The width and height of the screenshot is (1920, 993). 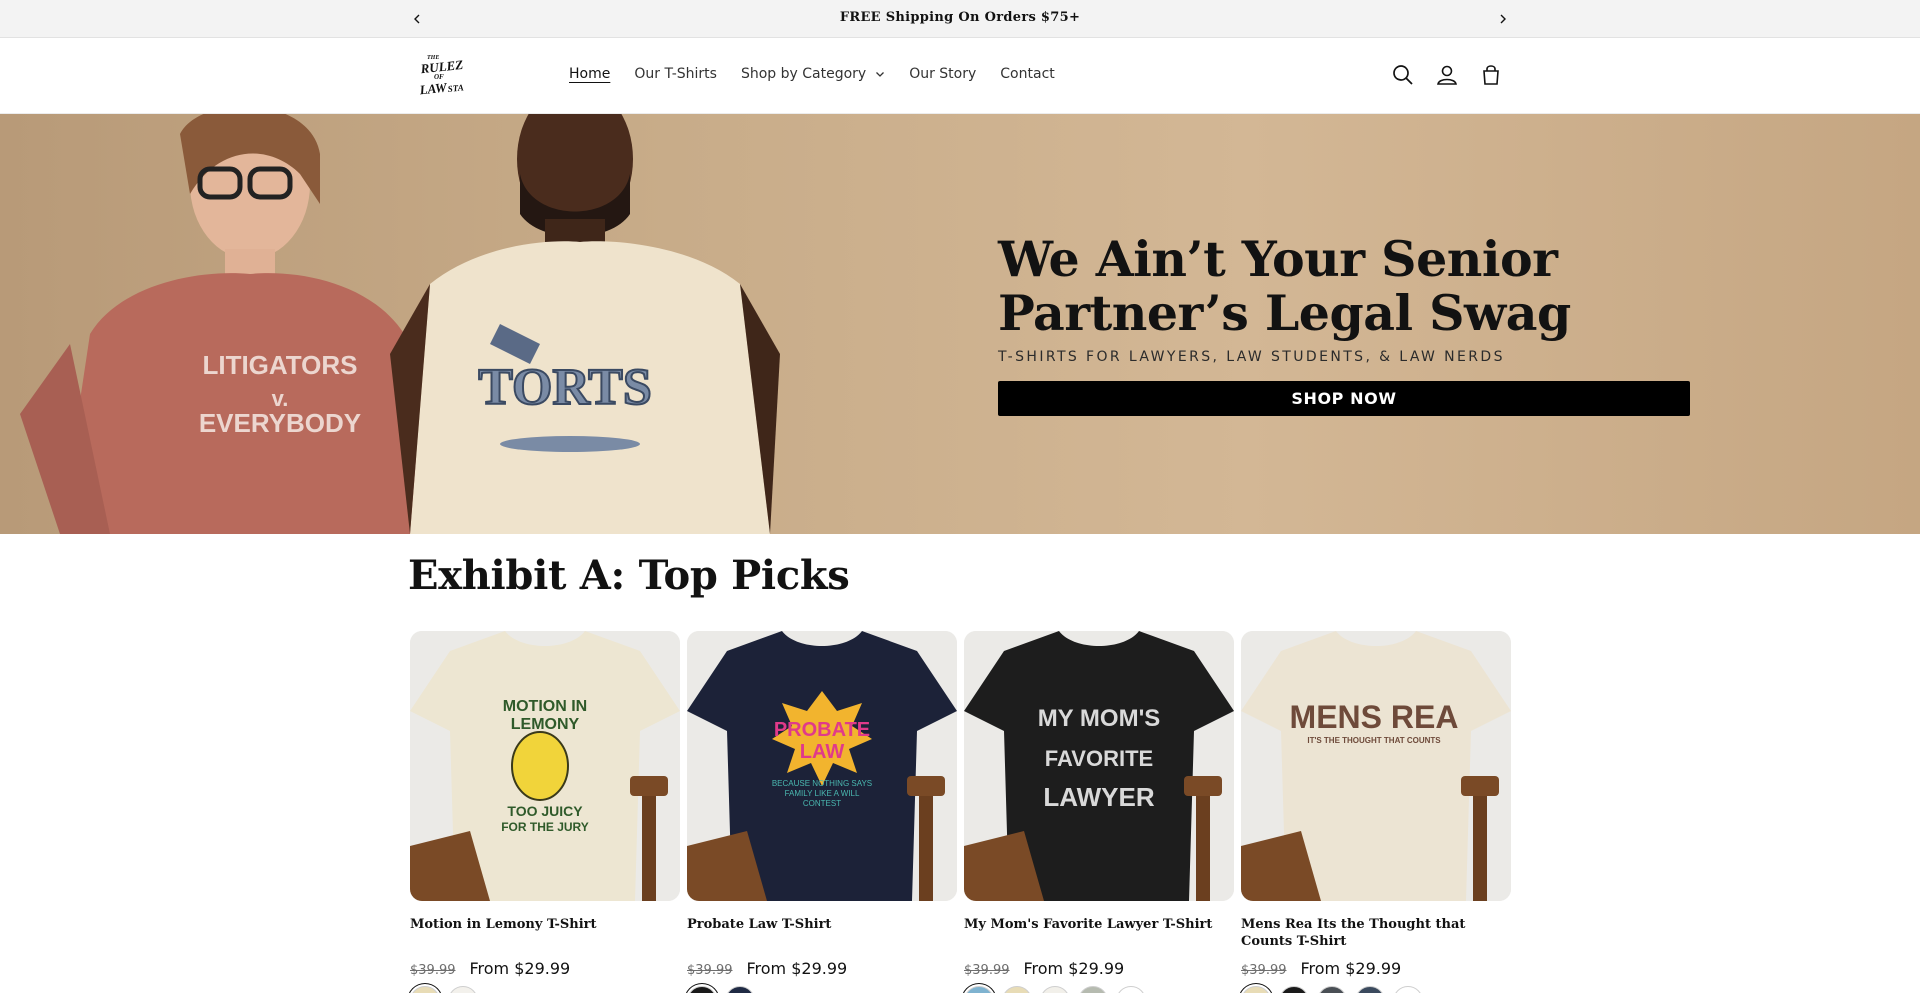 I want to click on print-line: MY MOM'S, so click(x=1099, y=718).